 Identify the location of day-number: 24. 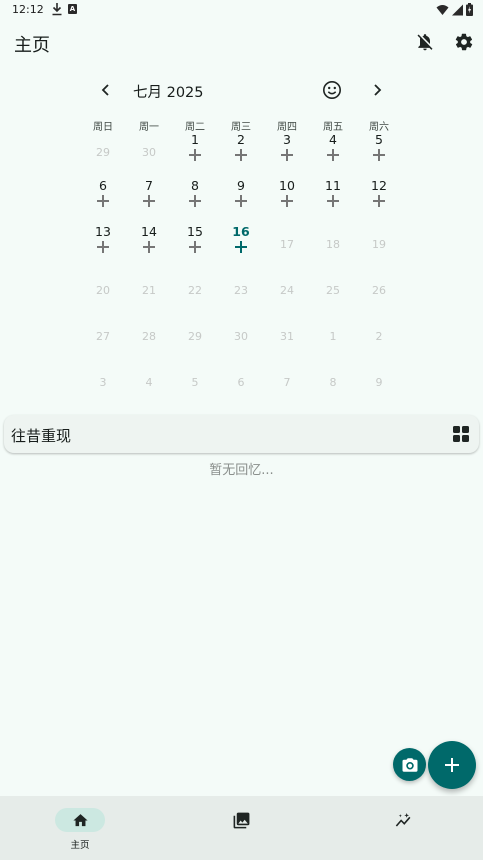
(287, 290).